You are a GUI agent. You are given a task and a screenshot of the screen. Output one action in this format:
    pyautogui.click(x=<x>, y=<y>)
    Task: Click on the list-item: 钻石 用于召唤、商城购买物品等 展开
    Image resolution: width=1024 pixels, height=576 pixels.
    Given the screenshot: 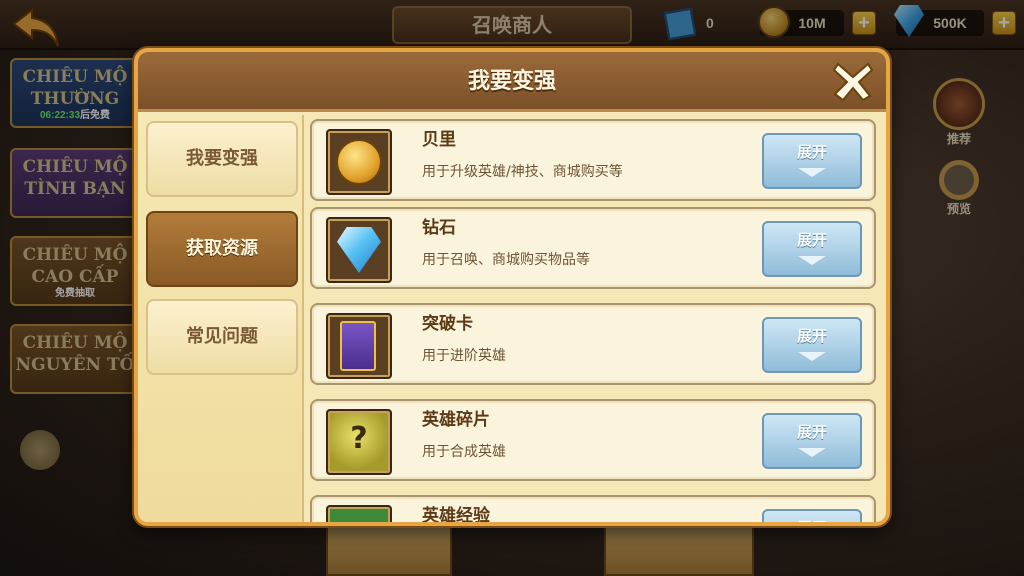 What is the action you would take?
    pyautogui.click(x=593, y=248)
    